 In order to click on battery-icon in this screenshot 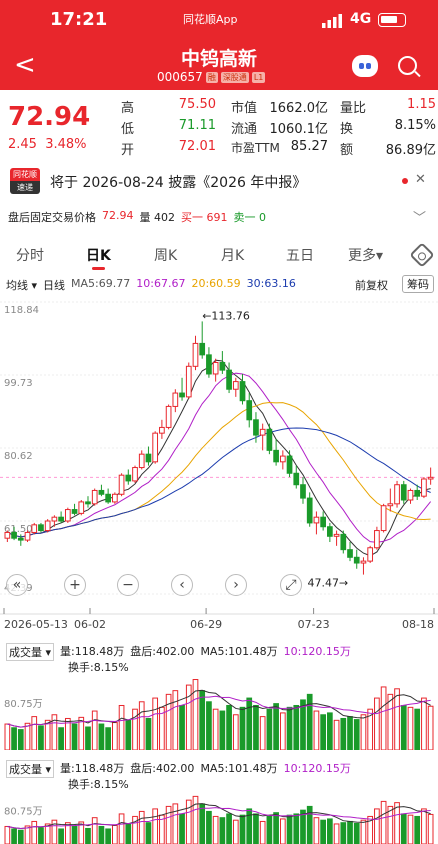, I will do `click(392, 20)`.